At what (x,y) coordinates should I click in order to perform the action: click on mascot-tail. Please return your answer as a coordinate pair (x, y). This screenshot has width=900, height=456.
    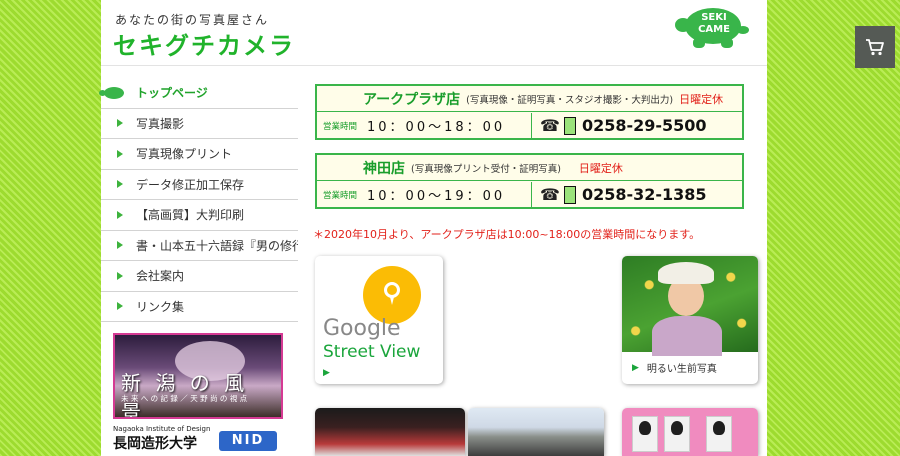
    Looking at the image, I should click on (743, 30).